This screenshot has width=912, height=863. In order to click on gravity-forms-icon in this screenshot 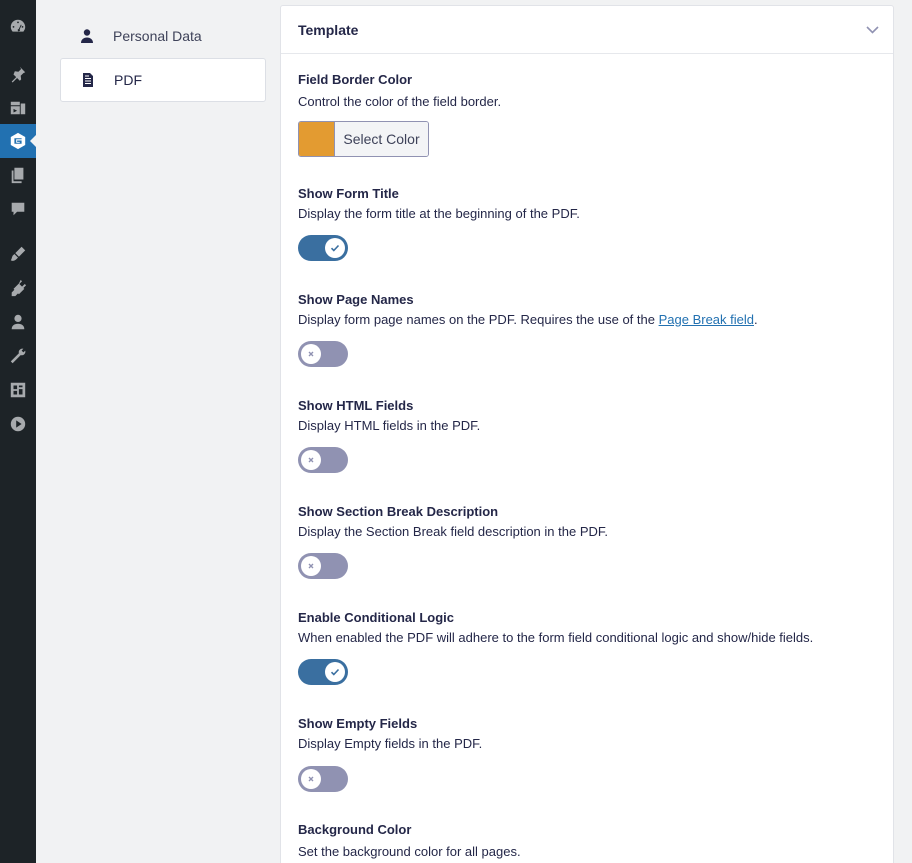, I will do `click(18, 141)`.